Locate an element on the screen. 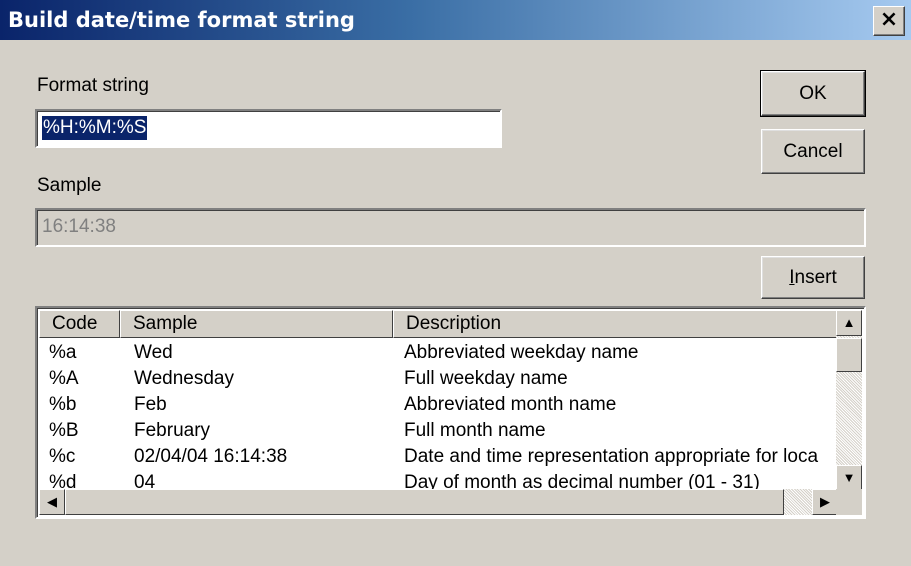  insert-label: nsert is located at coordinates (815, 277).